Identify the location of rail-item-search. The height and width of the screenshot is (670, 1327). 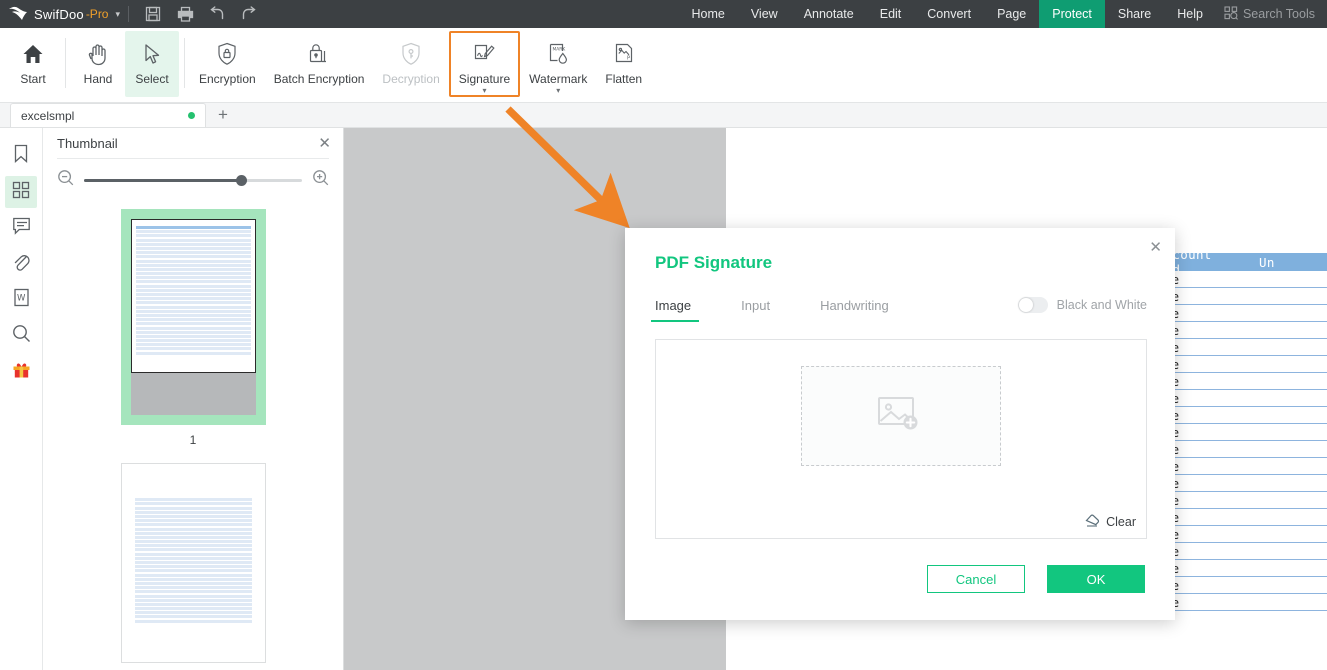
(21, 336).